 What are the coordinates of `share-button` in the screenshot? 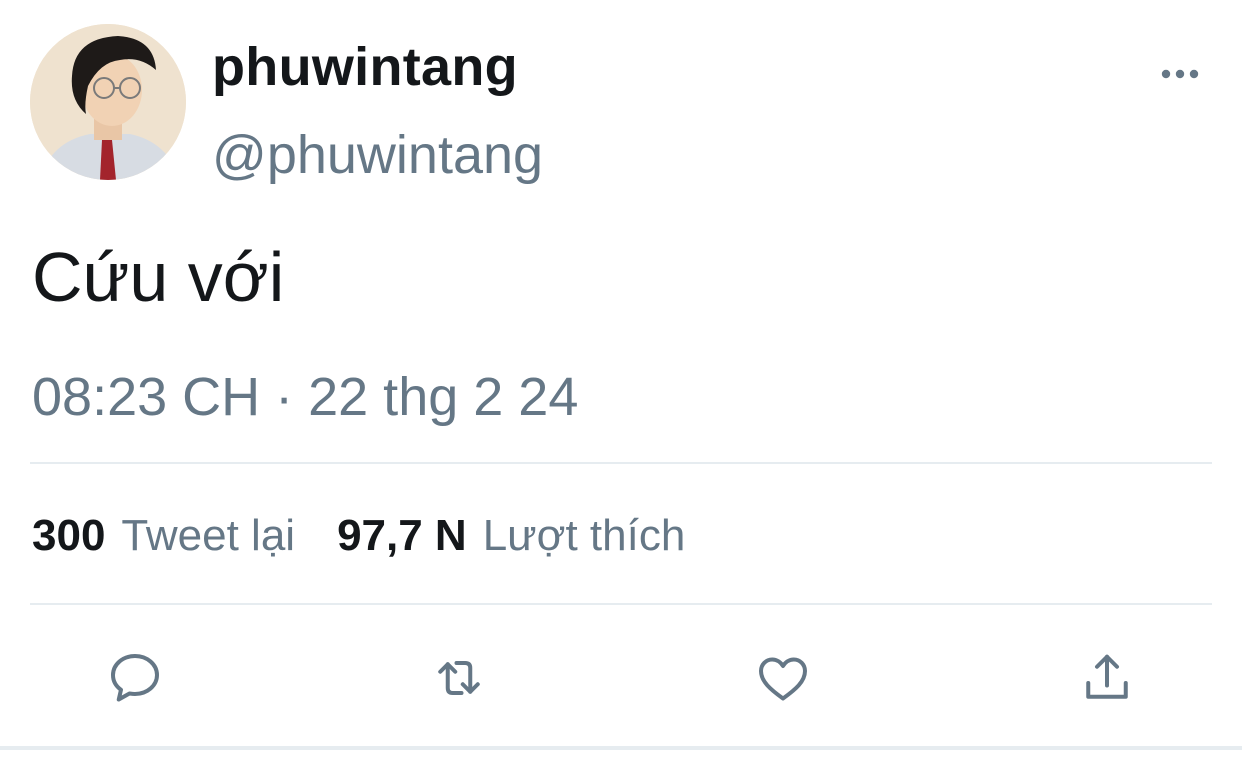 It's located at (1107, 678).